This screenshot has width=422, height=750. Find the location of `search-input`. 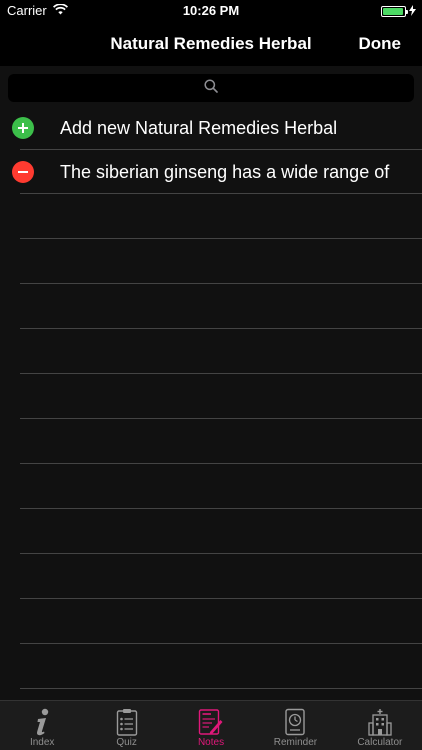

search-input is located at coordinates (211, 88).